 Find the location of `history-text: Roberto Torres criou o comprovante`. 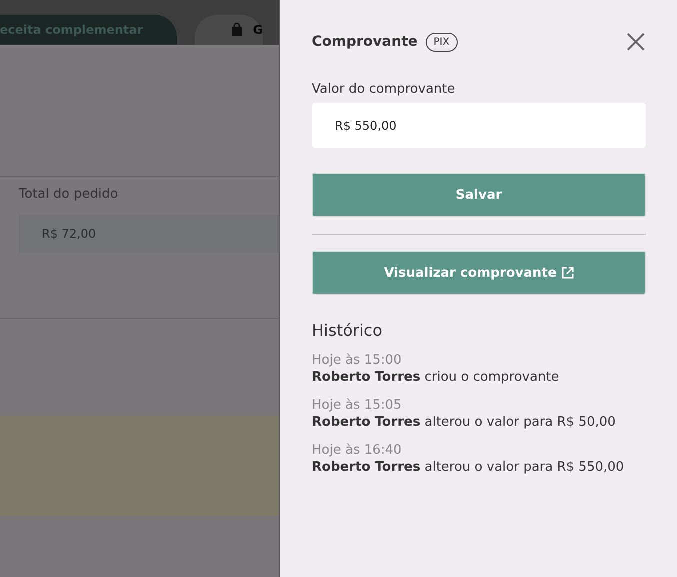

history-text: Roberto Torres criou o comprovante is located at coordinates (436, 377).